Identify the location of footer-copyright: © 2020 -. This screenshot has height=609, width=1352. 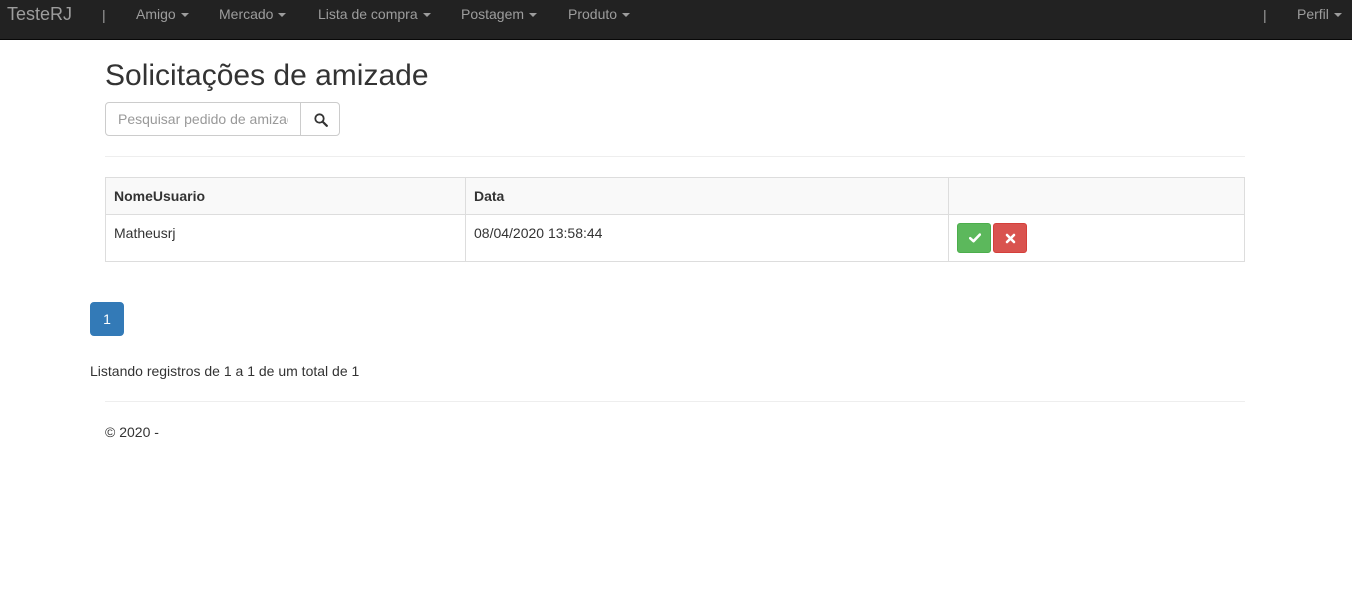
(132, 432).